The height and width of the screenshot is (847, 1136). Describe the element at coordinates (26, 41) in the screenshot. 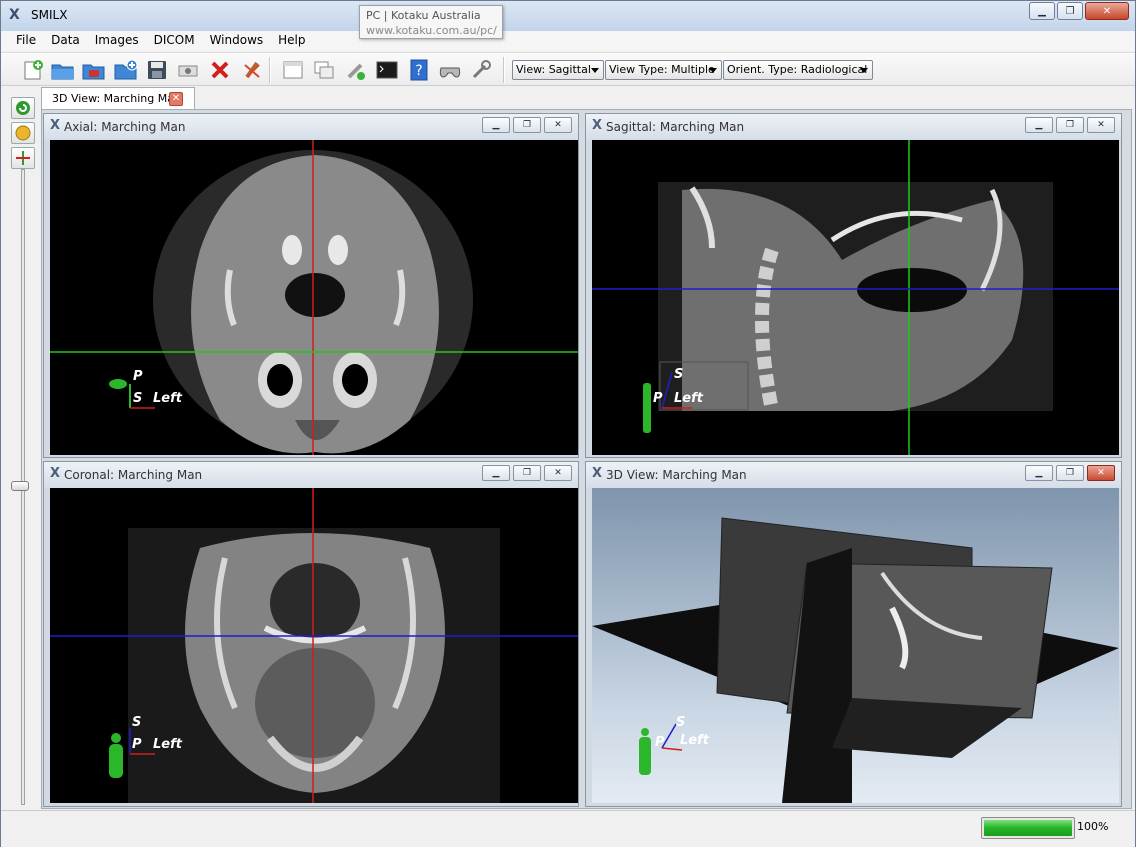

I see `menu-file: File` at that location.